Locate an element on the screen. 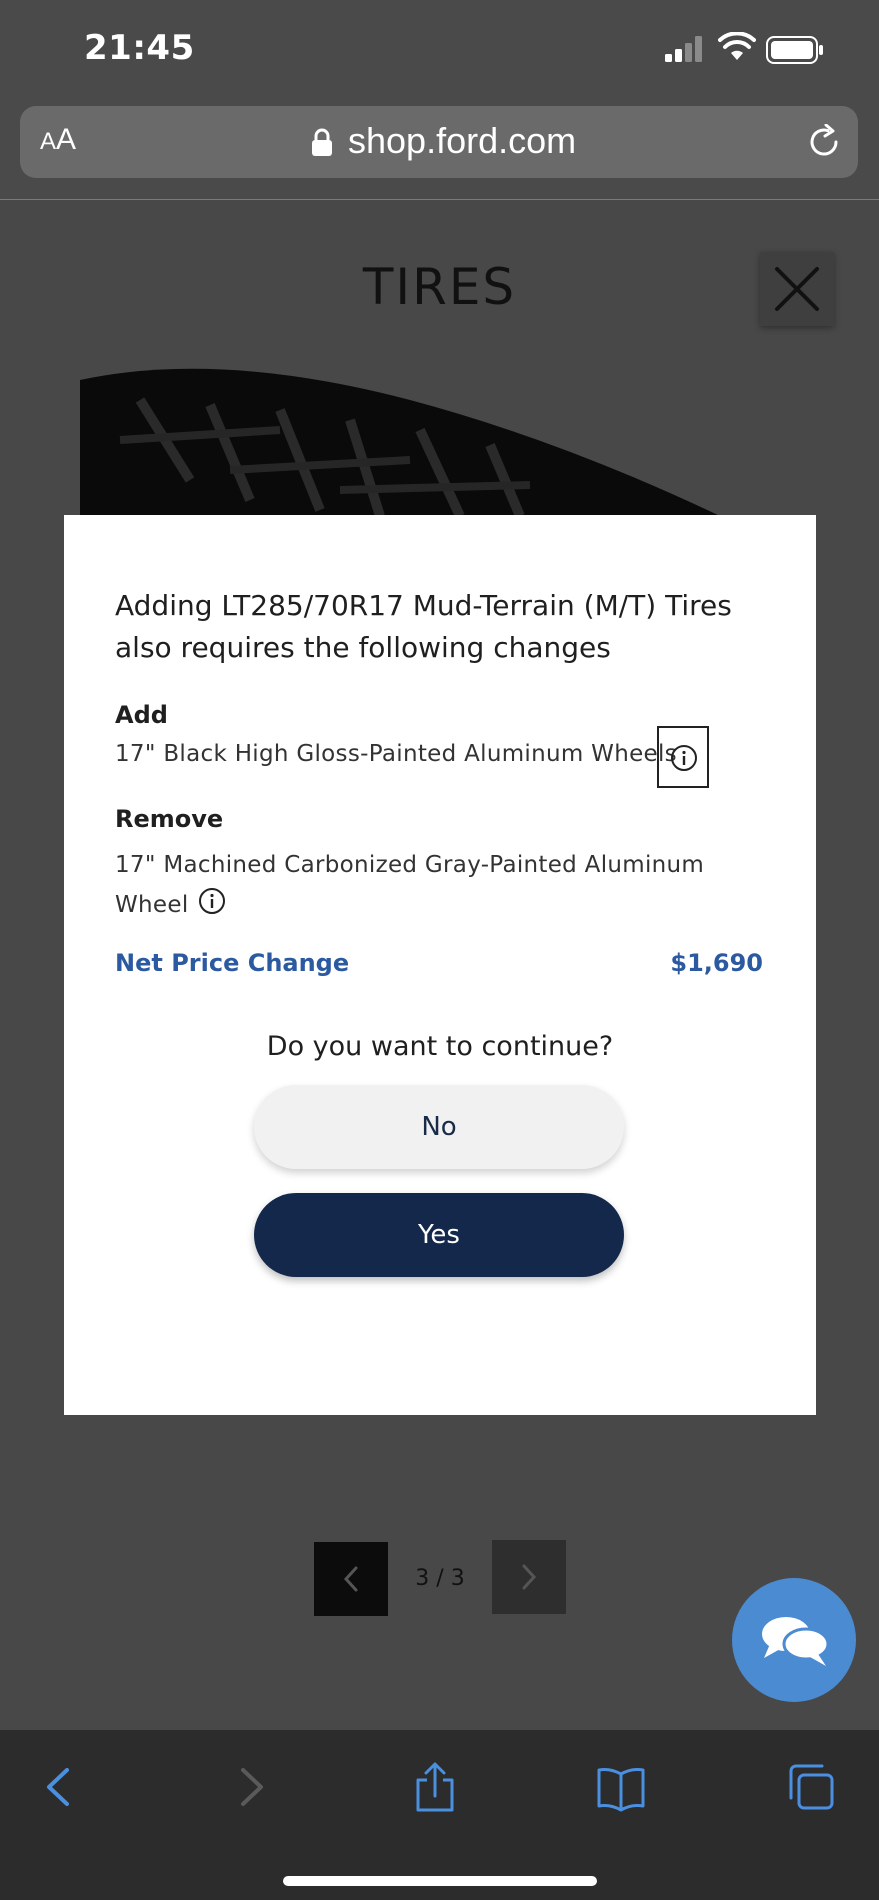  chevron-right-icon is located at coordinates (529, 1577).